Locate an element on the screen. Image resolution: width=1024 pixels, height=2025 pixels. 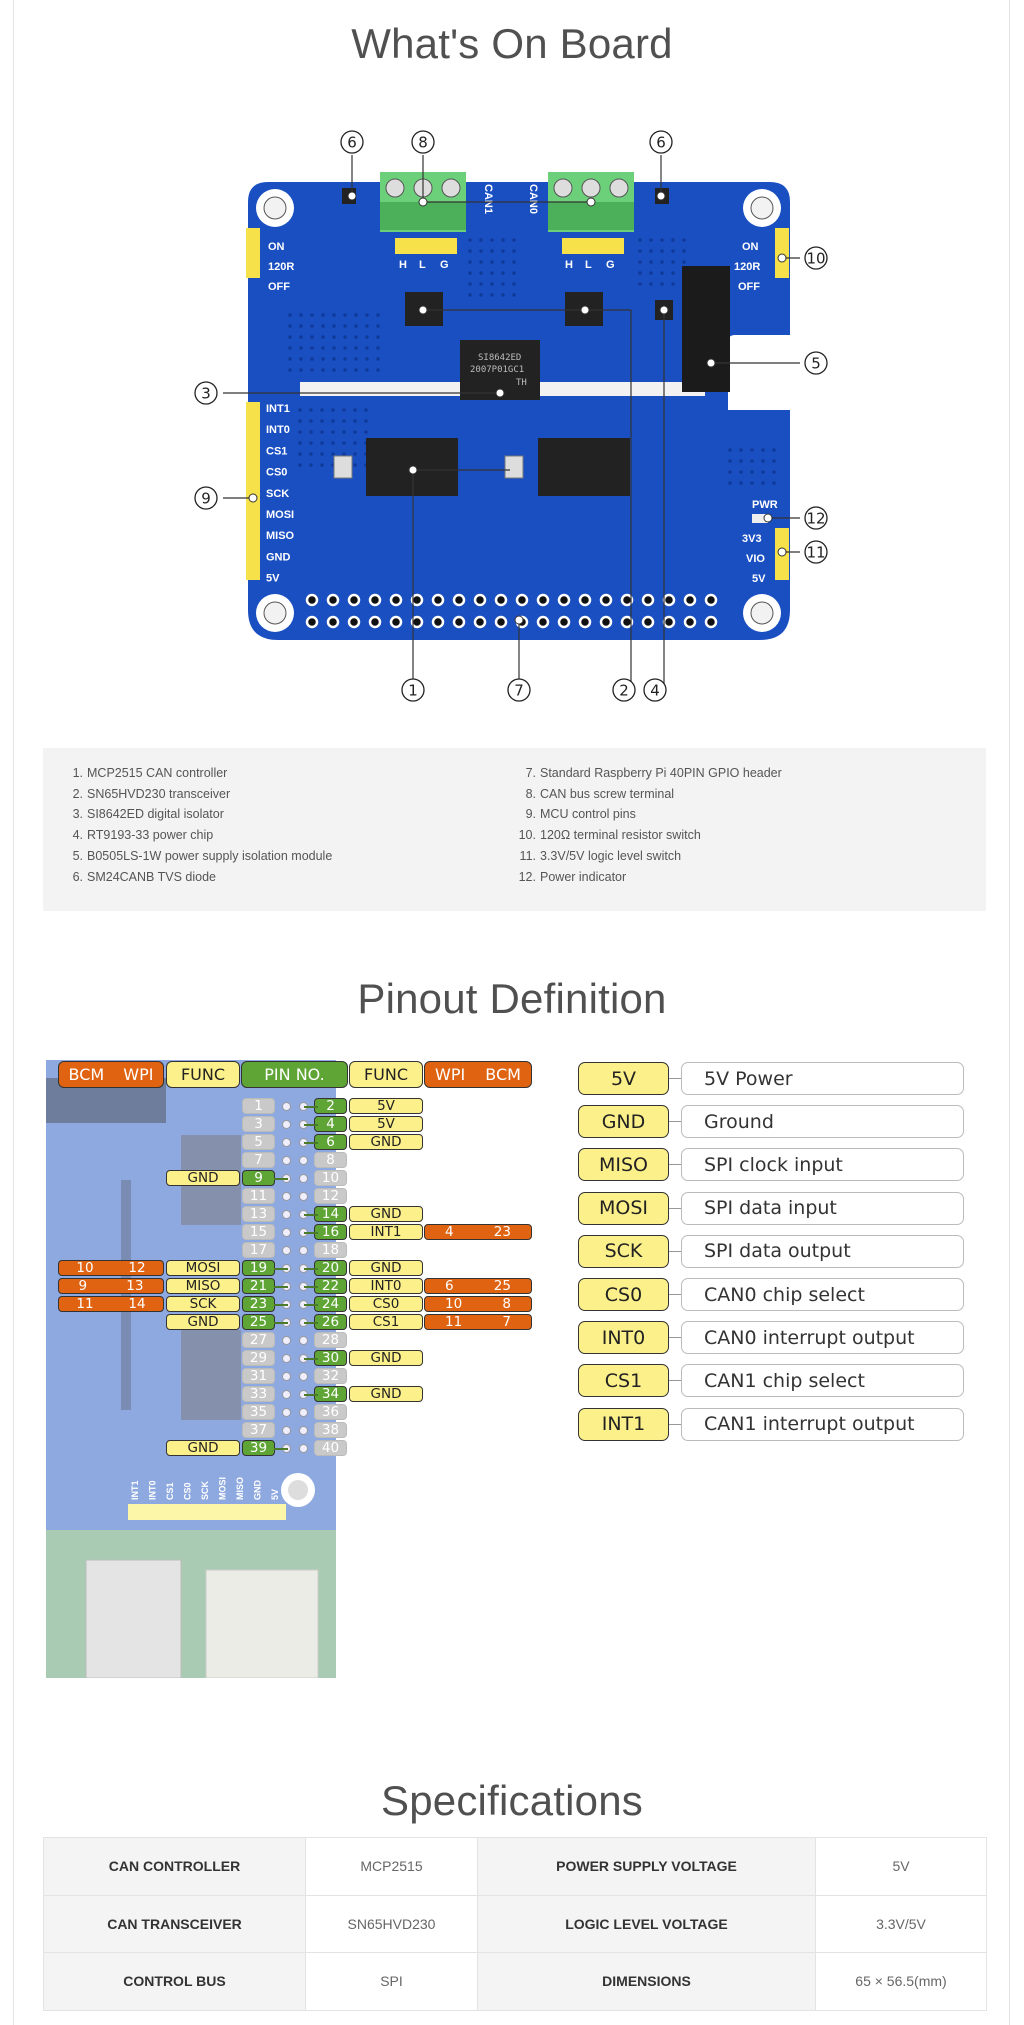
function-description: CAN0 interrupt output is located at coordinates (822, 1338).